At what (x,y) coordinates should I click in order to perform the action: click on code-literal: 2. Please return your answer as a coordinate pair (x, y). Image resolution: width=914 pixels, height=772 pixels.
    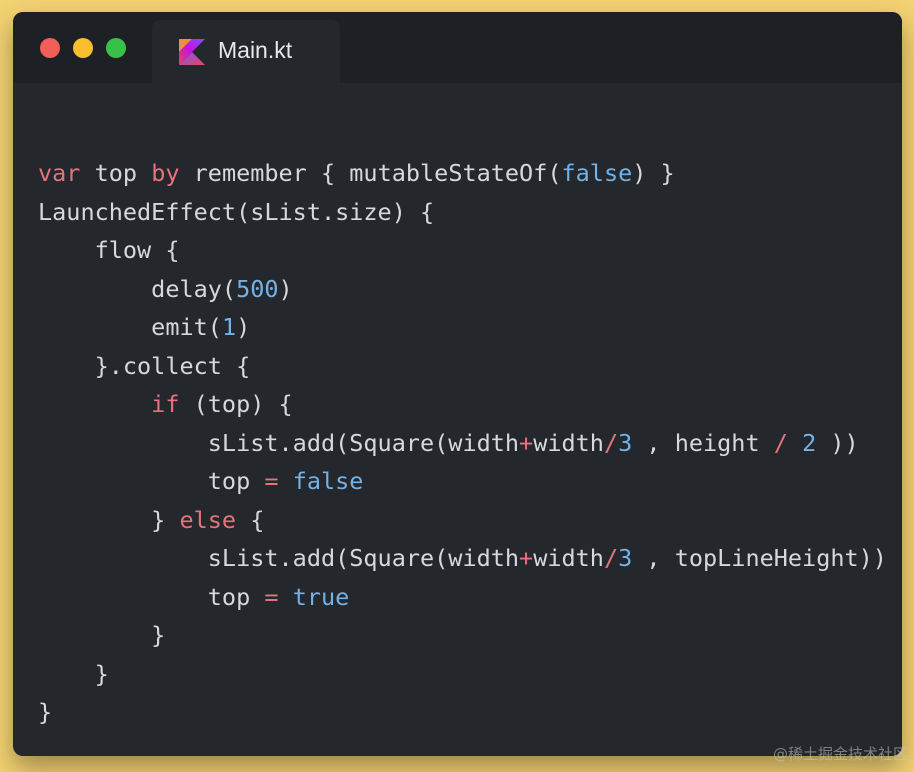
    Looking at the image, I should click on (809, 442).